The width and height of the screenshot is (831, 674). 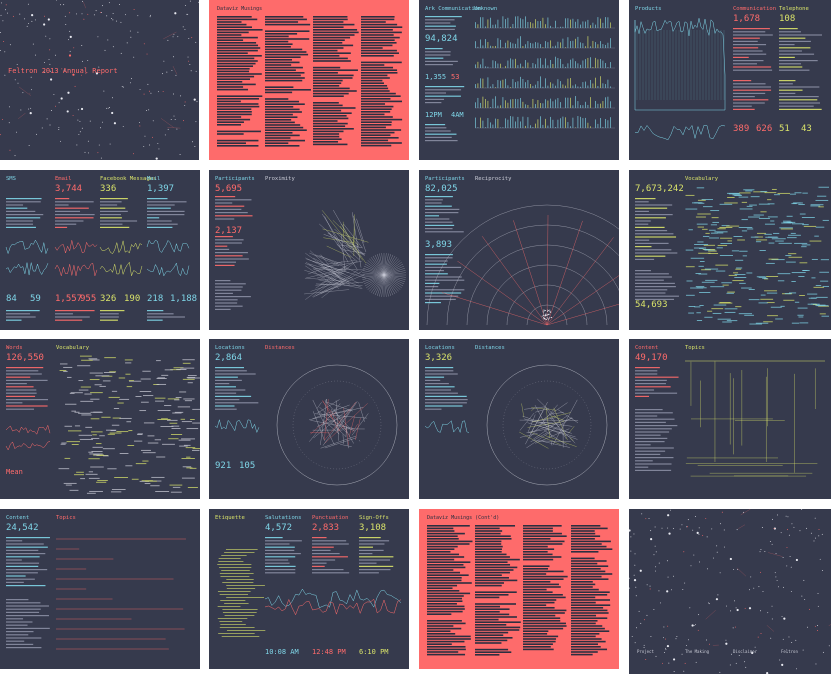 I want to click on density-band, so click(x=234, y=555).